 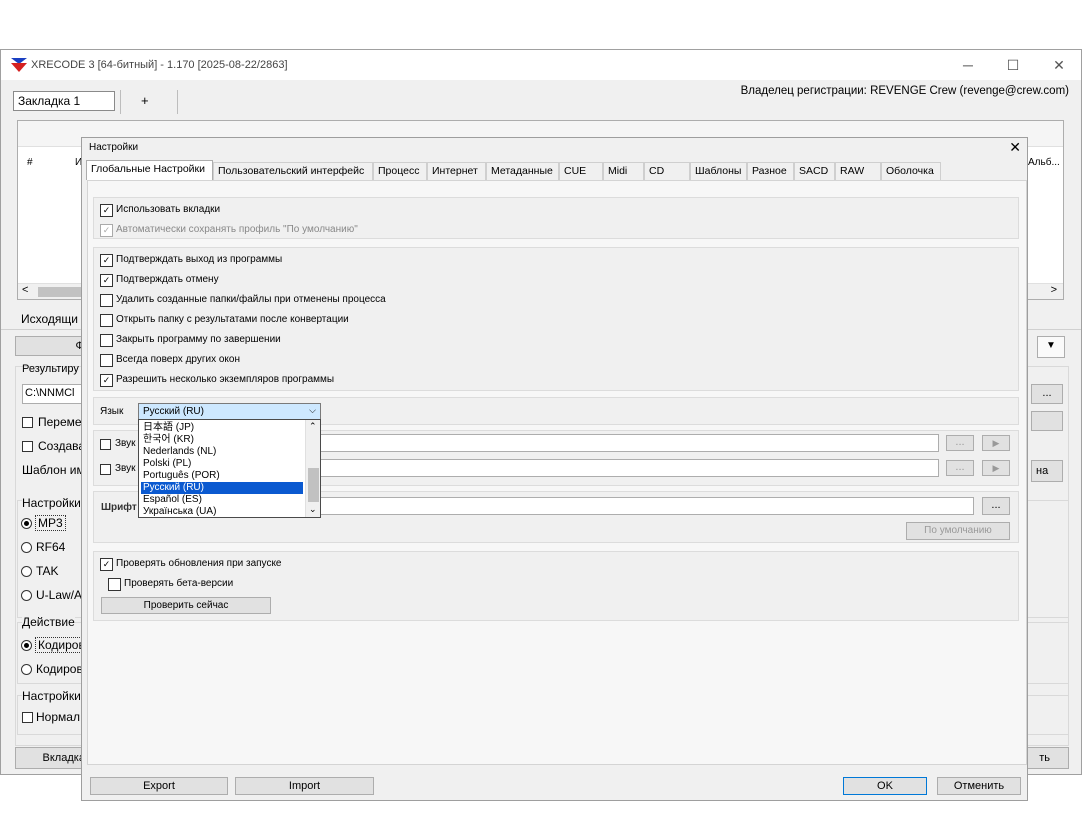 What do you see at coordinates (19, 65) in the screenshot?
I see `xrecode-logo-icon` at bounding box center [19, 65].